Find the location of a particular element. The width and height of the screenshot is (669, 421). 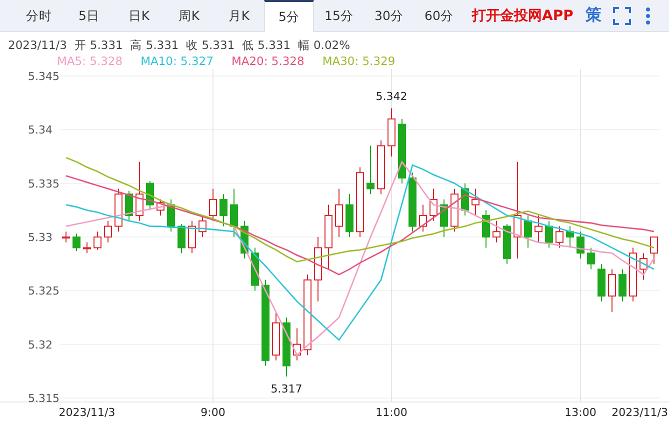

period-tab: 月K is located at coordinates (239, 15).